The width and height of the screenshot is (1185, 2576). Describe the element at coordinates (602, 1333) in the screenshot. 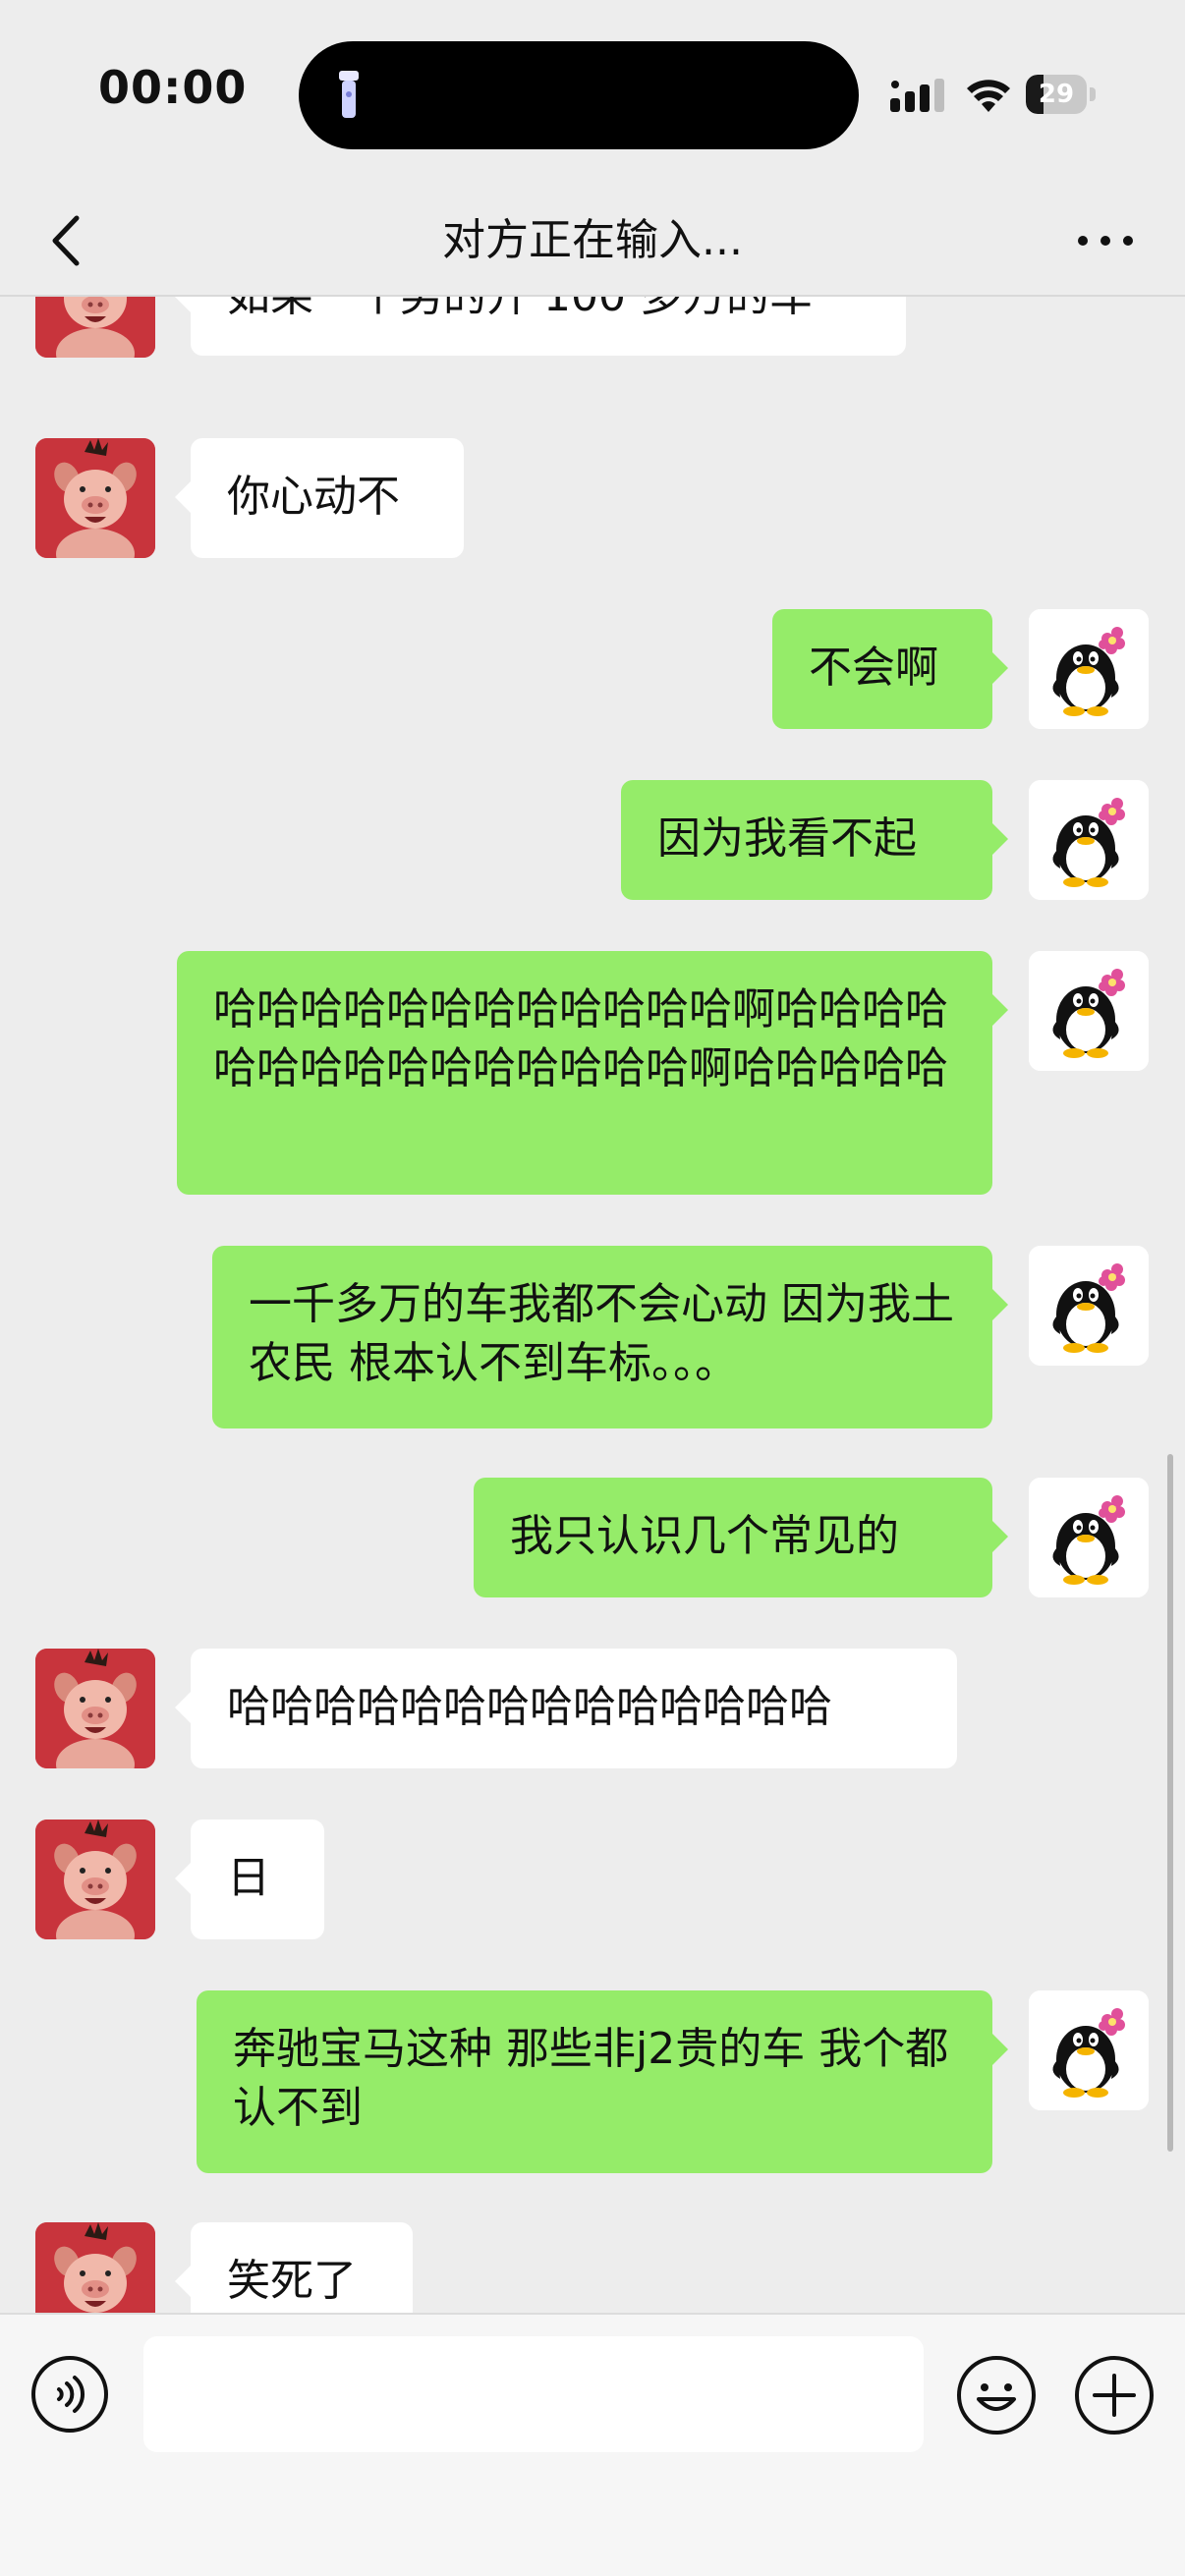

I see `message-text: 一千多万的车我都不会心动 因为我土农民 根本认不到车标。。。` at that location.